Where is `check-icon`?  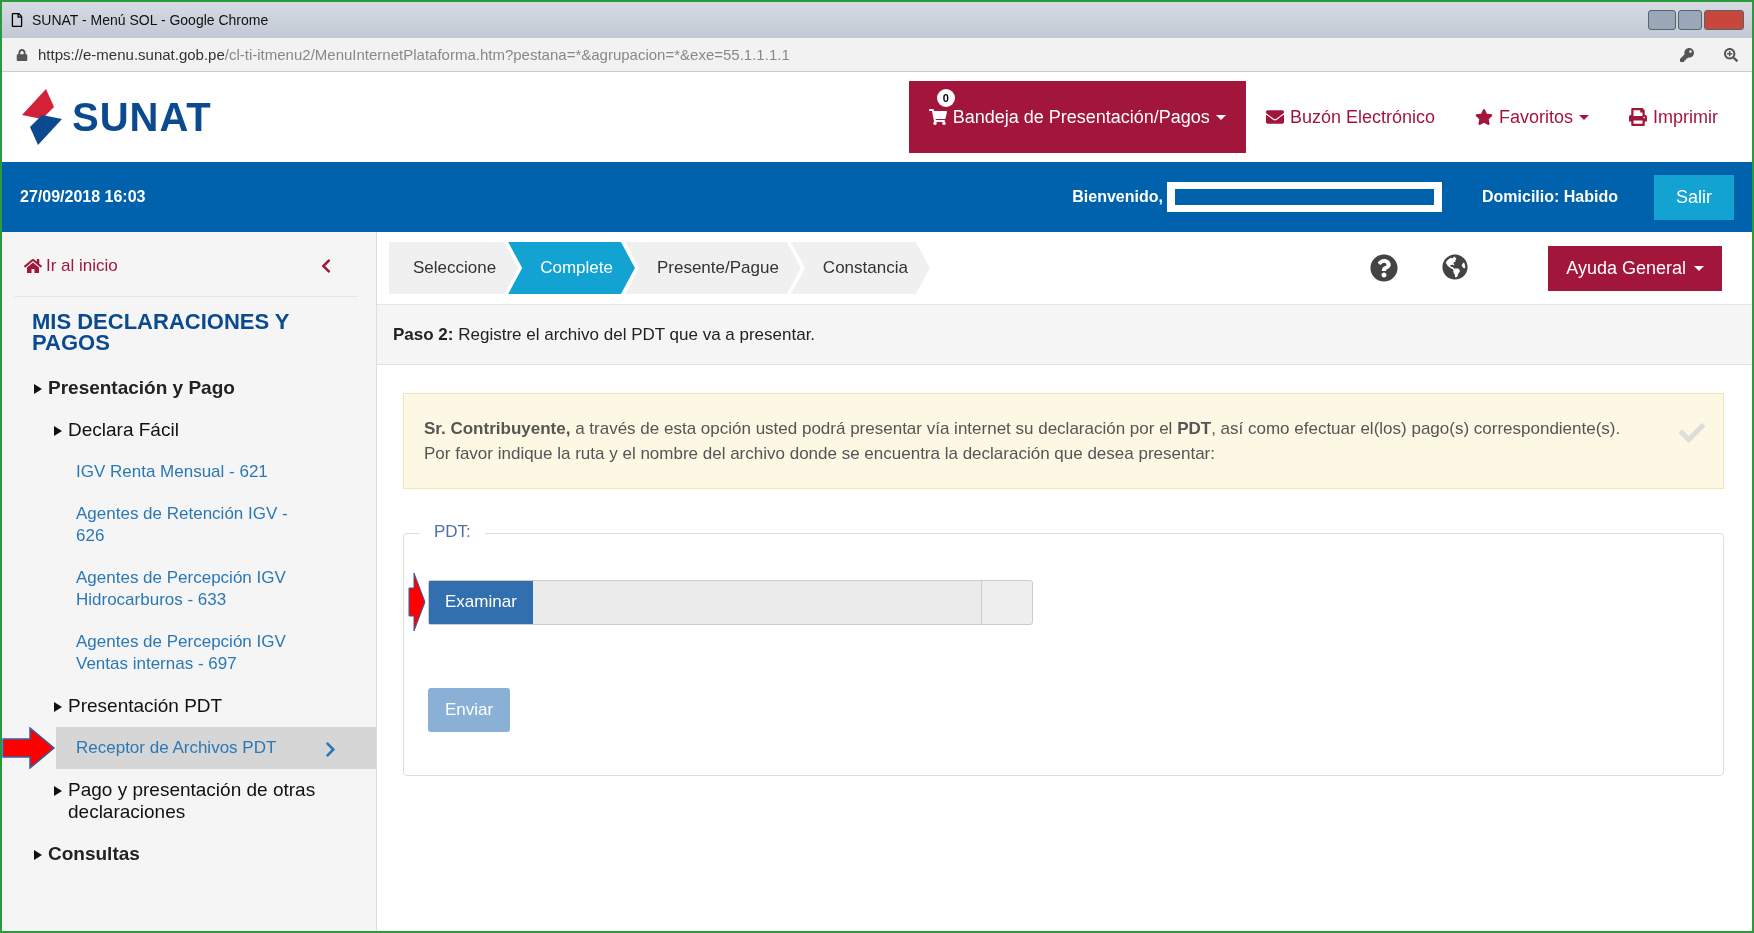
check-icon is located at coordinates (1692, 433).